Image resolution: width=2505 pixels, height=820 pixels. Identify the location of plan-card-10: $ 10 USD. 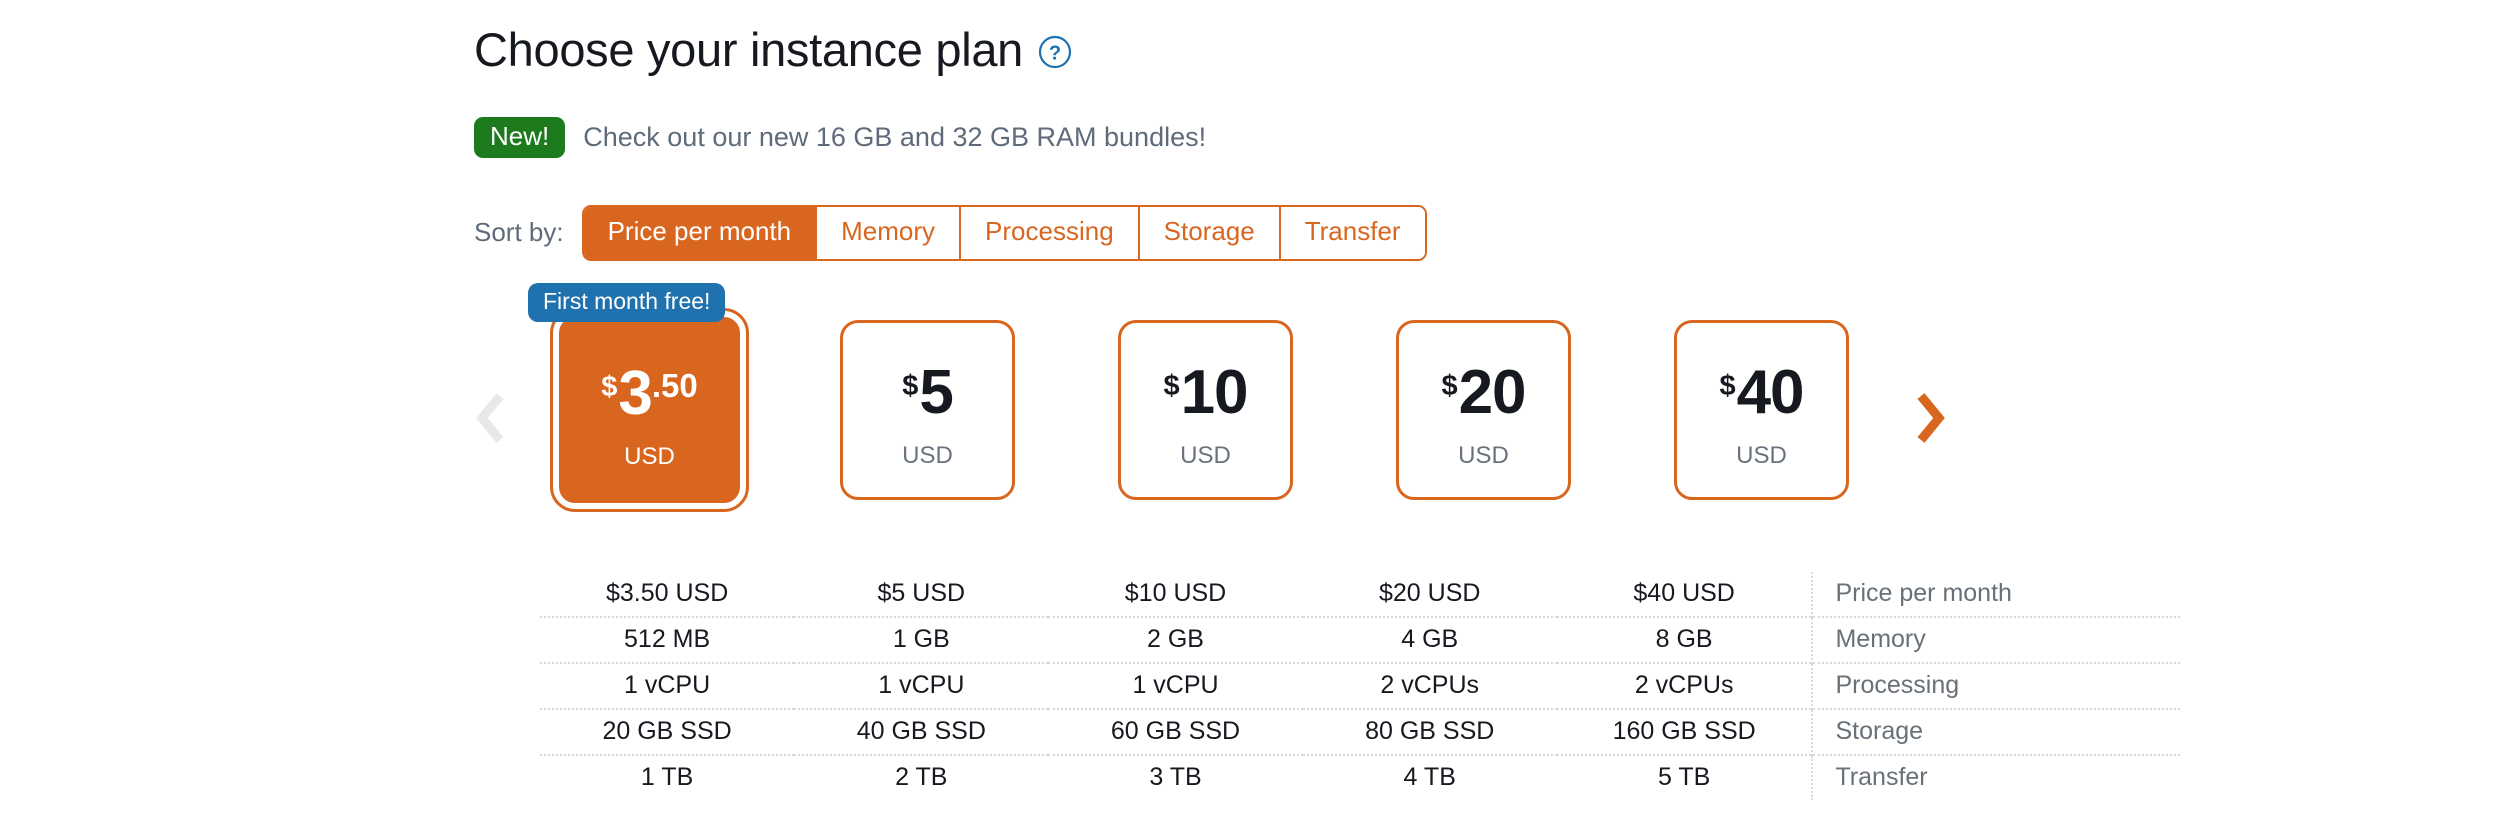
(1205, 410).